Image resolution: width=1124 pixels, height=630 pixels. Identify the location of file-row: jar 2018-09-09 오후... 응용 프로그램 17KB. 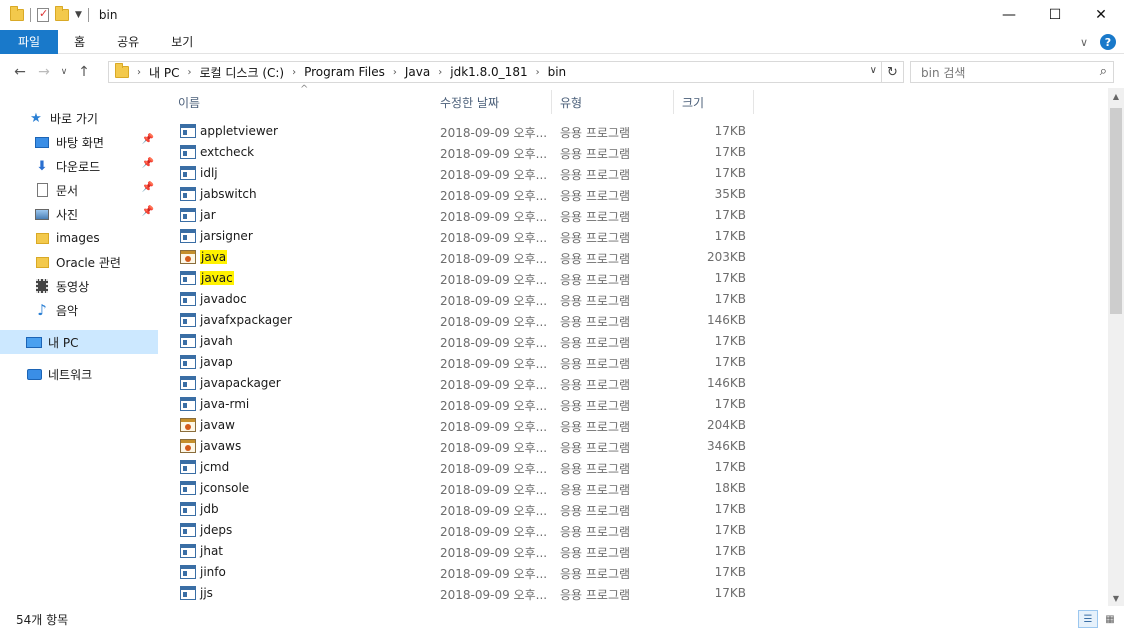
(470, 215).